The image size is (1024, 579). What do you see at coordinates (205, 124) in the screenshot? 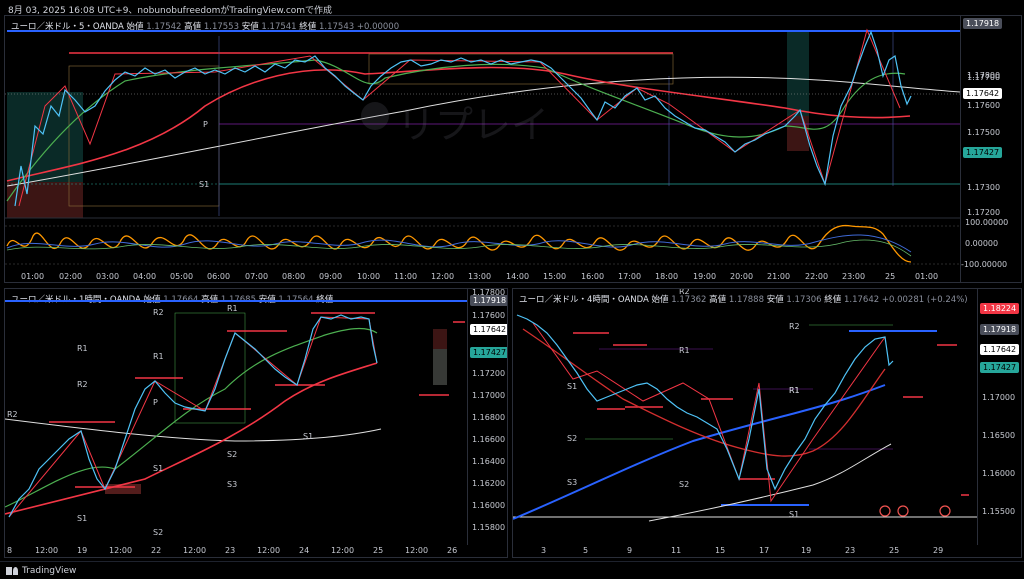
I see `pivot-label-p: P` at bounding box center [205, 124].